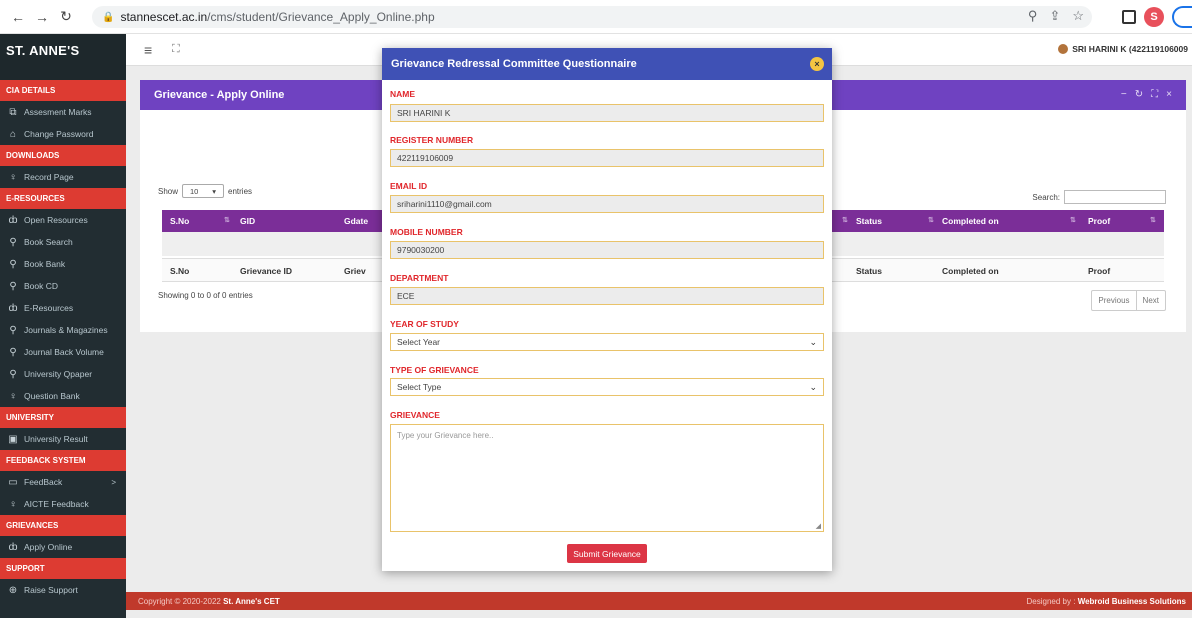 Image resolution: width=1192 pixels, height=618 pixels. What do you see at coordinates (1033, 16) in the screenshot?
I see `zoom-icon: ⚲` at bounding box center [1033, 16].